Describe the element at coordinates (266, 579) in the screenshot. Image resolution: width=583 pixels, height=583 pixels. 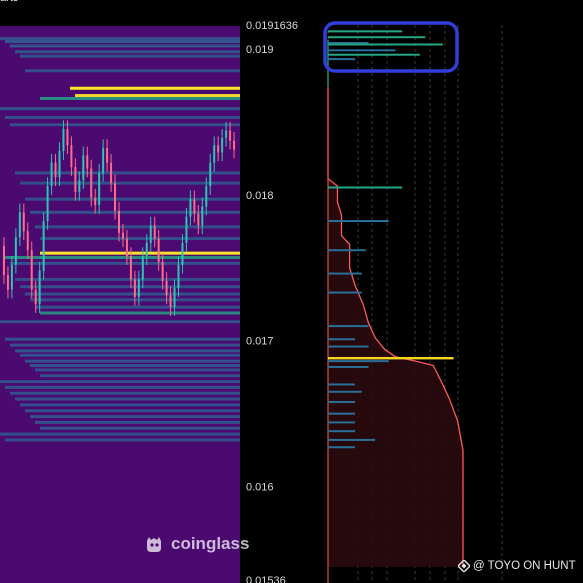
I see `y-tick-label: 0.01536` at that location.